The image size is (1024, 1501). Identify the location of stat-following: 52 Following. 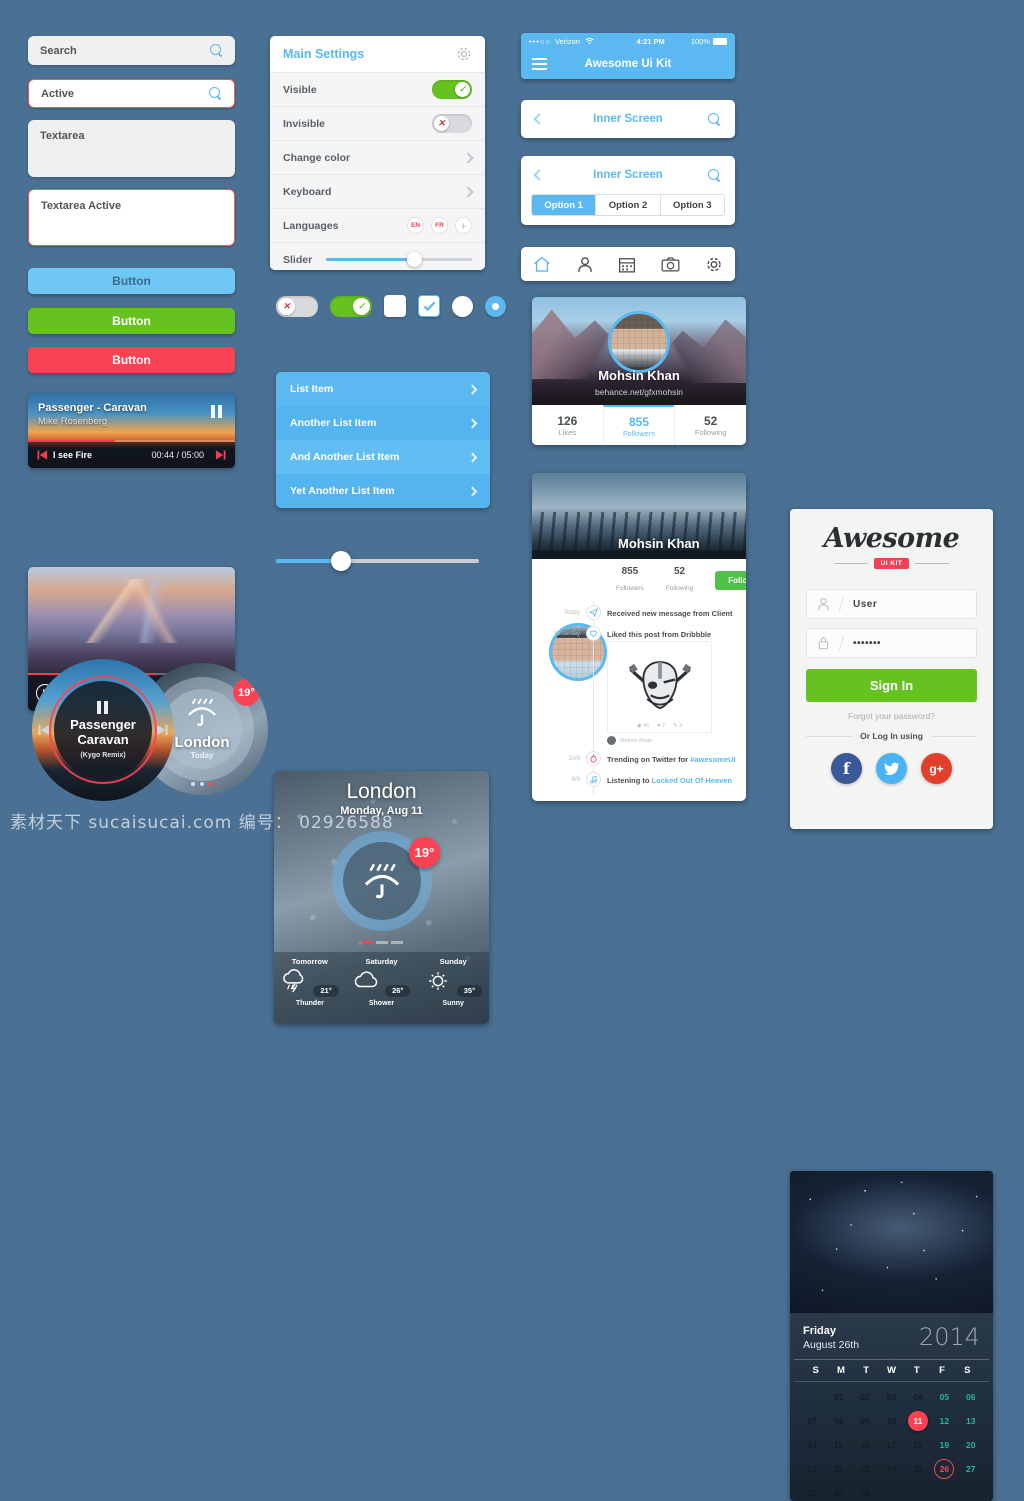
(710, 425).